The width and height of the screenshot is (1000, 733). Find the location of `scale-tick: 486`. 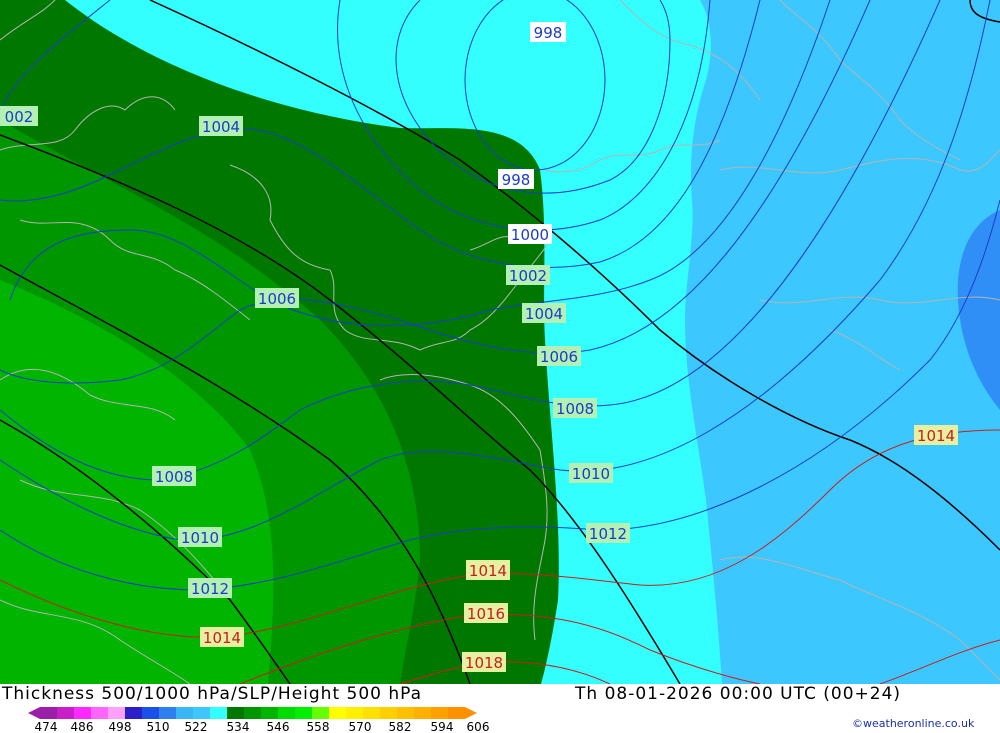

scale-tick: 486 is located at coordinates (82, 726).